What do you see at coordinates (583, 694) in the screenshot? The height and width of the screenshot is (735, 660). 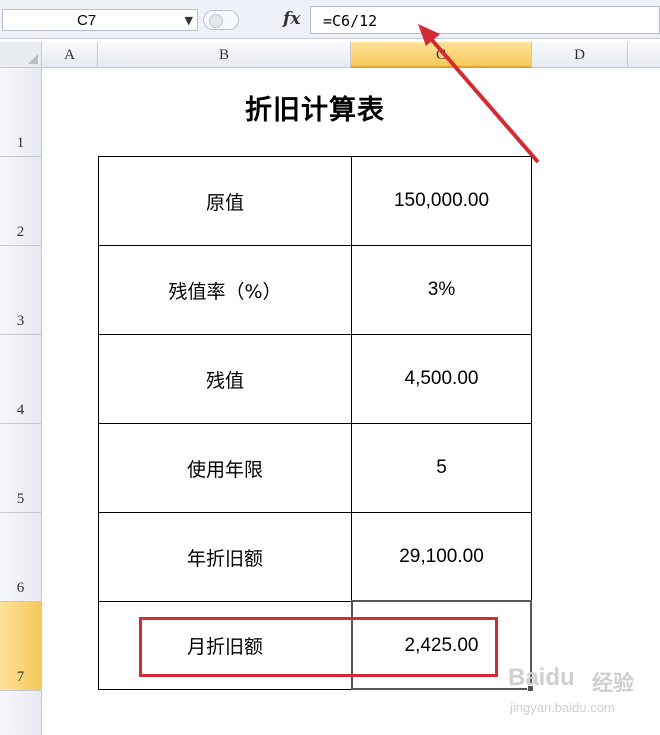 I see `baidu-jingyan-watermark: Baidu 经验 jingyan.baidu.com` at bounding box center [583, 694].